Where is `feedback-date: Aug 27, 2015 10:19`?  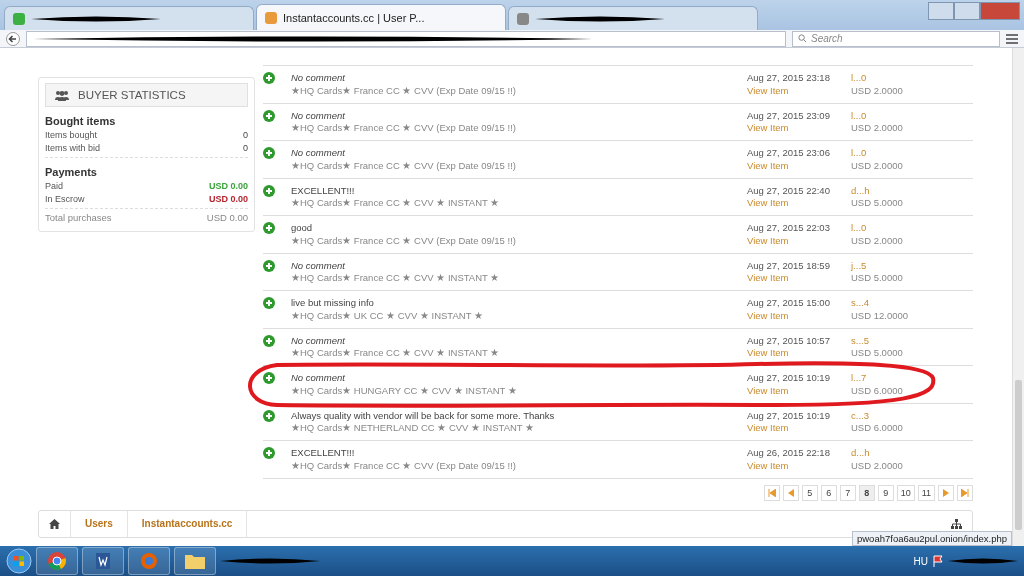
feedback-date: Aug 27, 2015 10:19 is located at coordinates (789, 415).